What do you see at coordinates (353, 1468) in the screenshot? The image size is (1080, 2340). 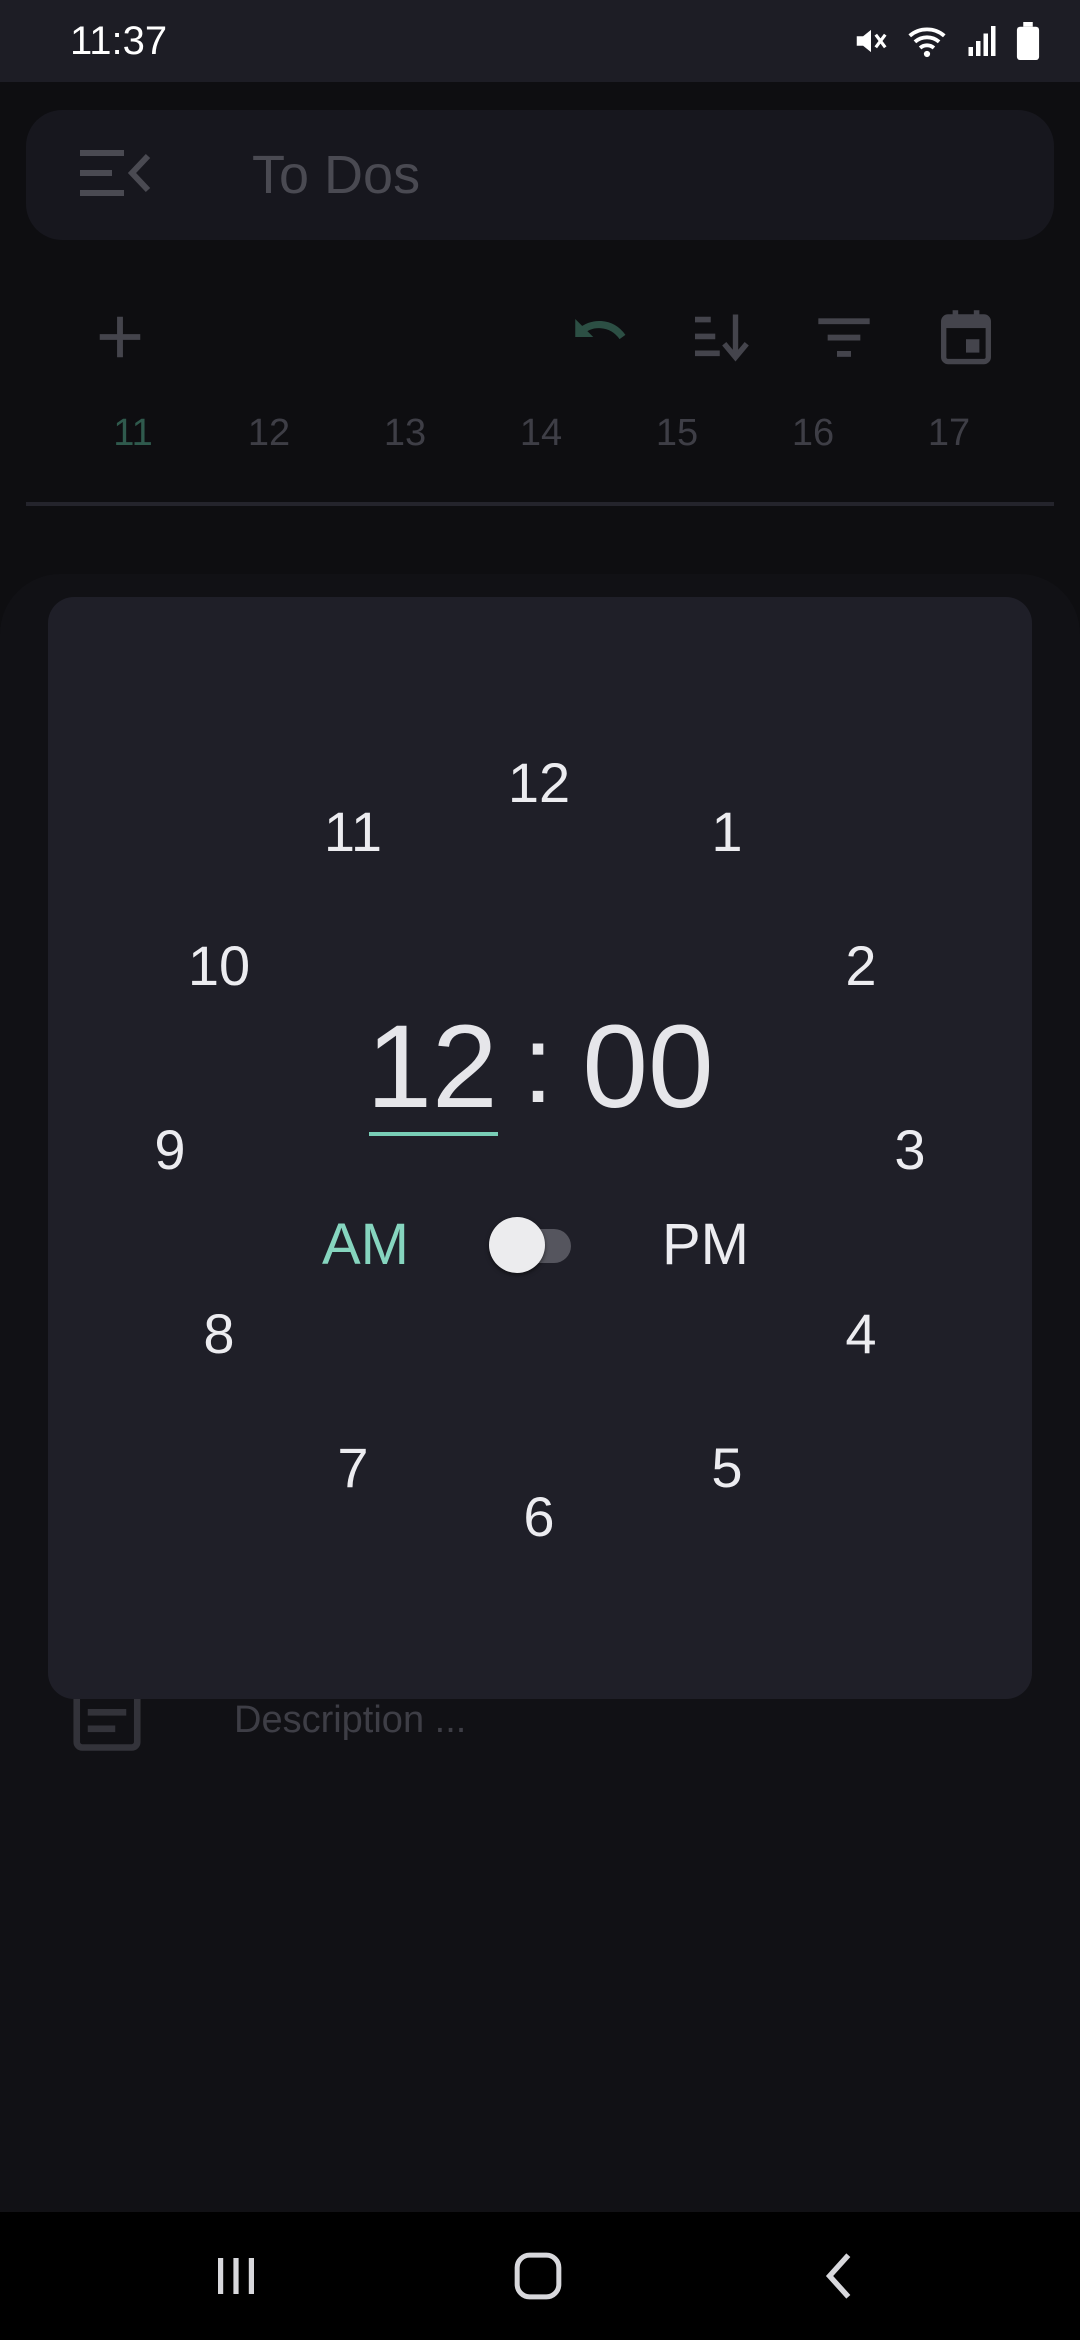 I see `dial-hour-7: 7` at bounding box center [353, 1468].